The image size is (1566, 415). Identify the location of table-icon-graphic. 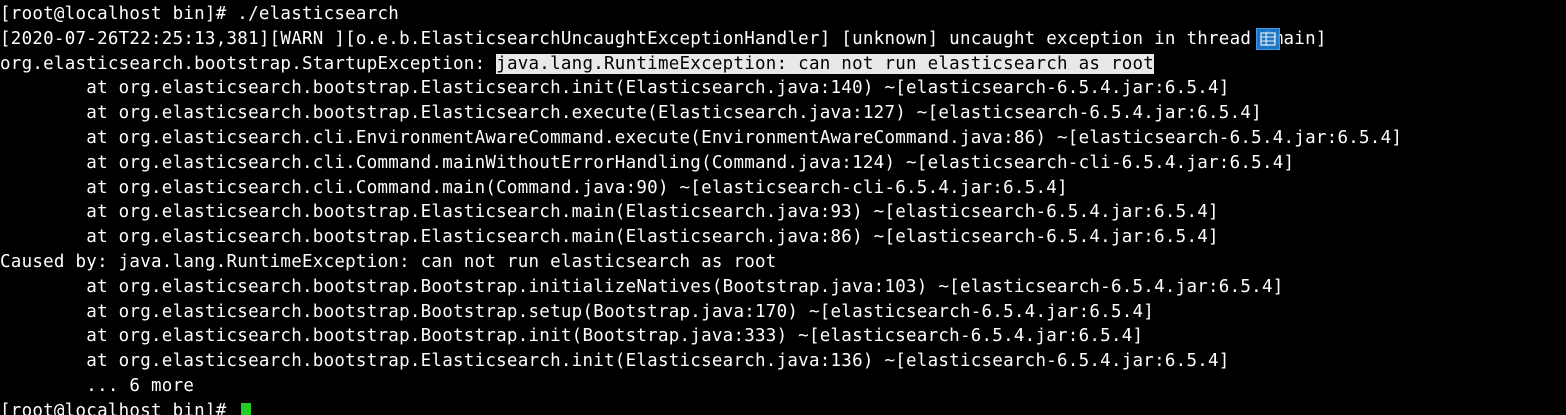
(1268, 39).